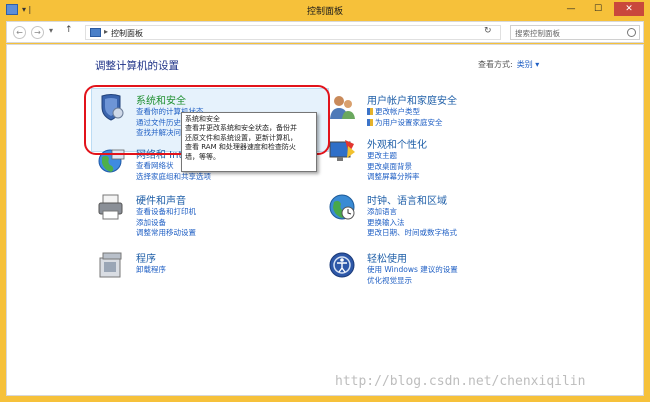 Image resolution: width=650 pixels, height=402 pixels. What do you see at coordinates (110, 265) in the screenshot?
I see `programs-icon` at bounding box center [110, 265].